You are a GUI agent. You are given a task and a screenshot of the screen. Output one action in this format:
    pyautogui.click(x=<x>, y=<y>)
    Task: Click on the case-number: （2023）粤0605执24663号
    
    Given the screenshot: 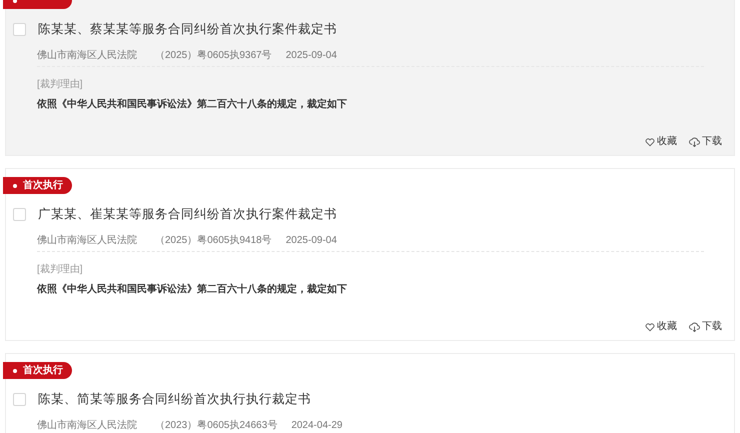 What is the action you would take?
    pyautogui.click(x=216, y=426)
    